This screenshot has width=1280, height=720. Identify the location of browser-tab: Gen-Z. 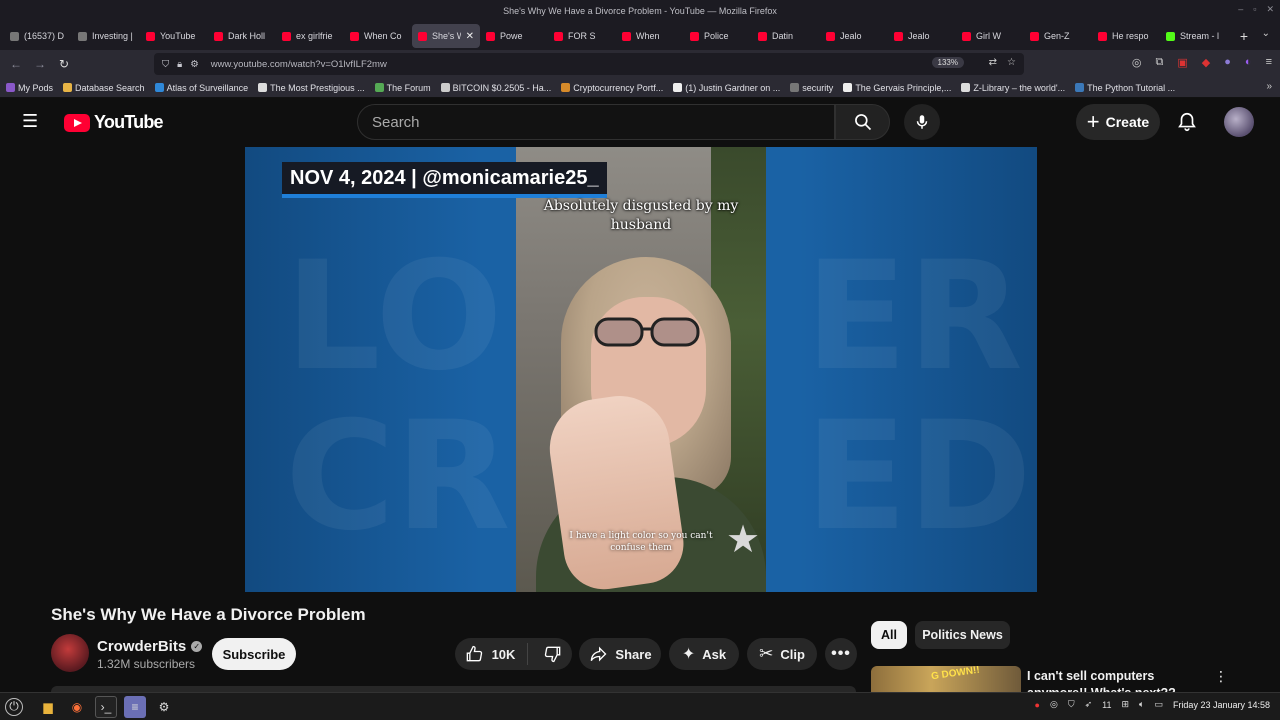
(1058, 36).